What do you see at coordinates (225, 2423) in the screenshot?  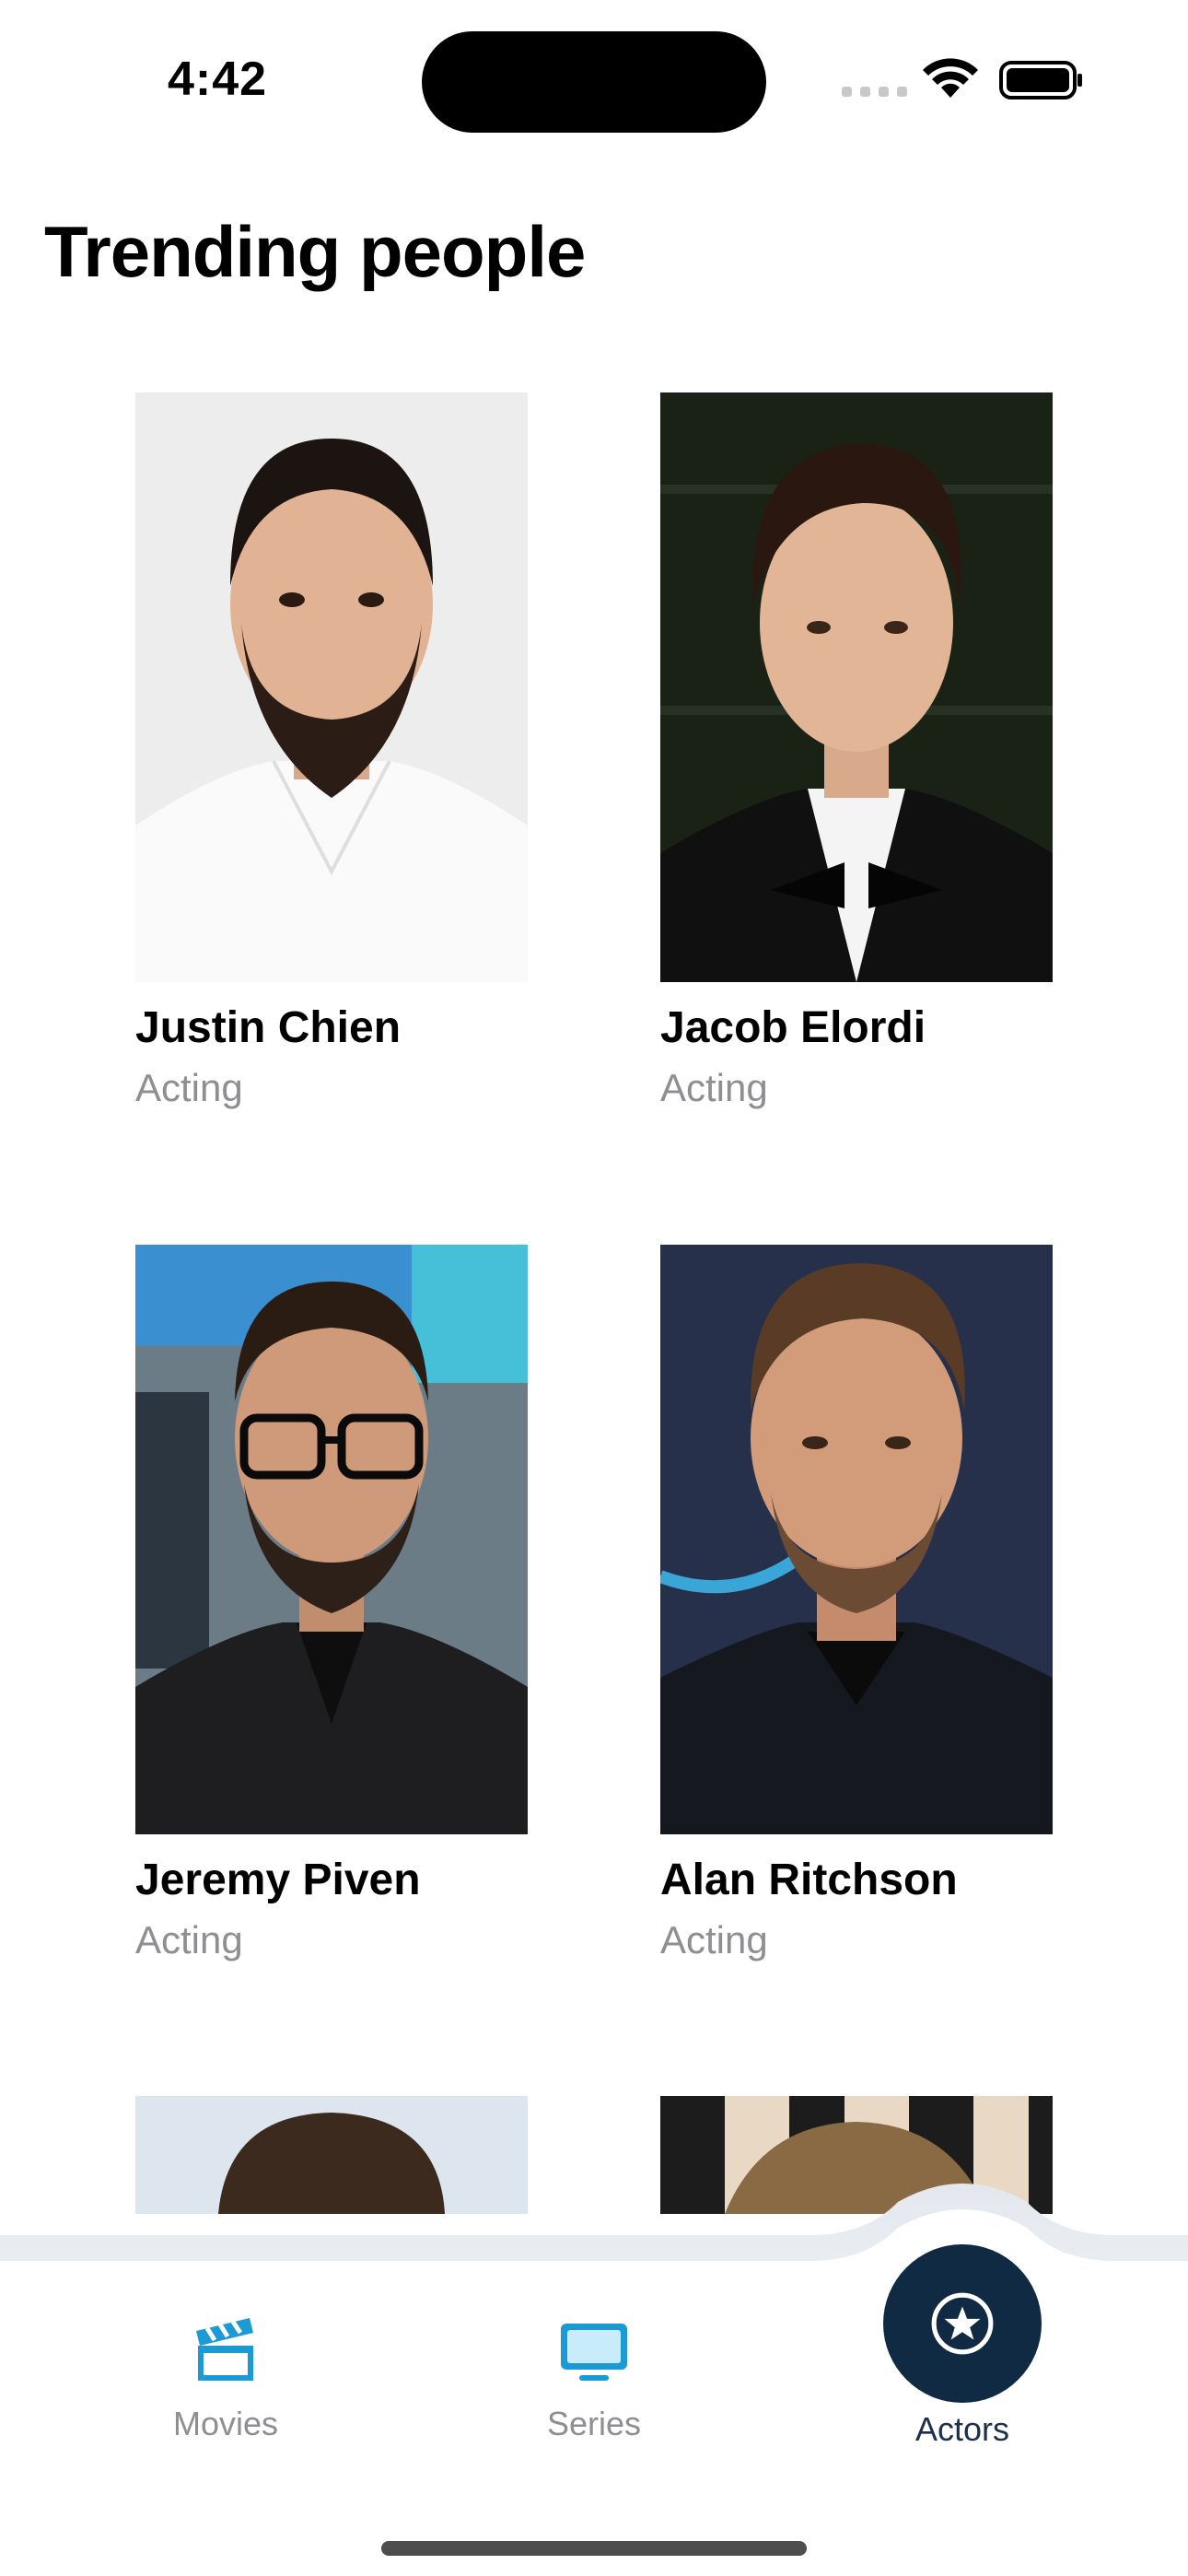 I see `tab-movies-label: Movies` at bounding box center [225, 2423].